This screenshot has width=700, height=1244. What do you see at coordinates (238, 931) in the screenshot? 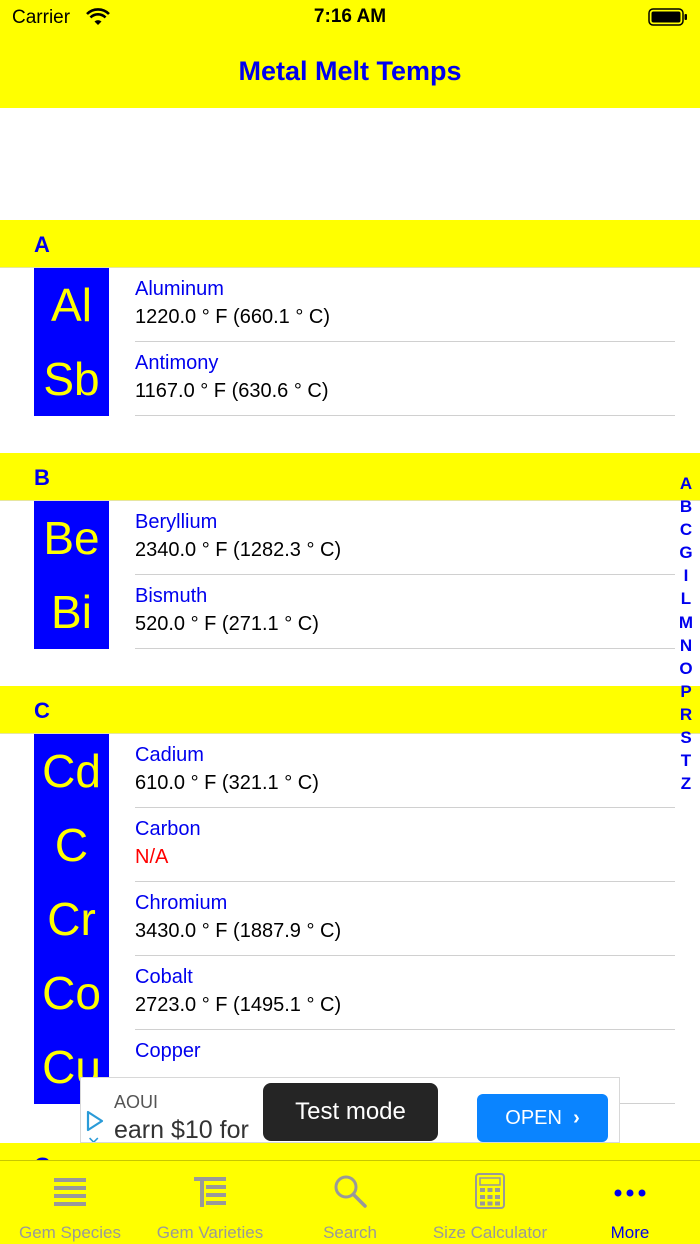
I see `melt-temp: 3430.0 ° F (1887.9 ° C)` at bounding box center [238, 931].